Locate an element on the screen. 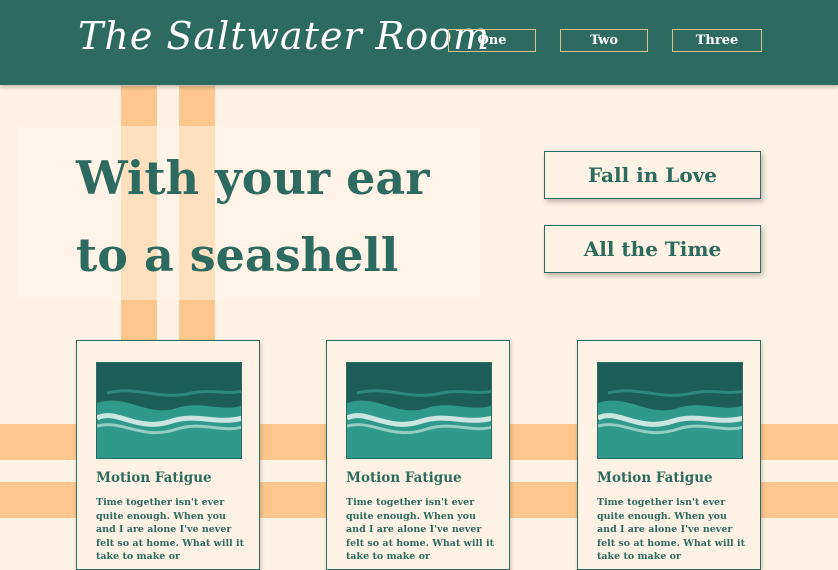 This screenshot has width=838, height=570. hero-title-line-2: to a seashell is located at coordinates (237, 255).